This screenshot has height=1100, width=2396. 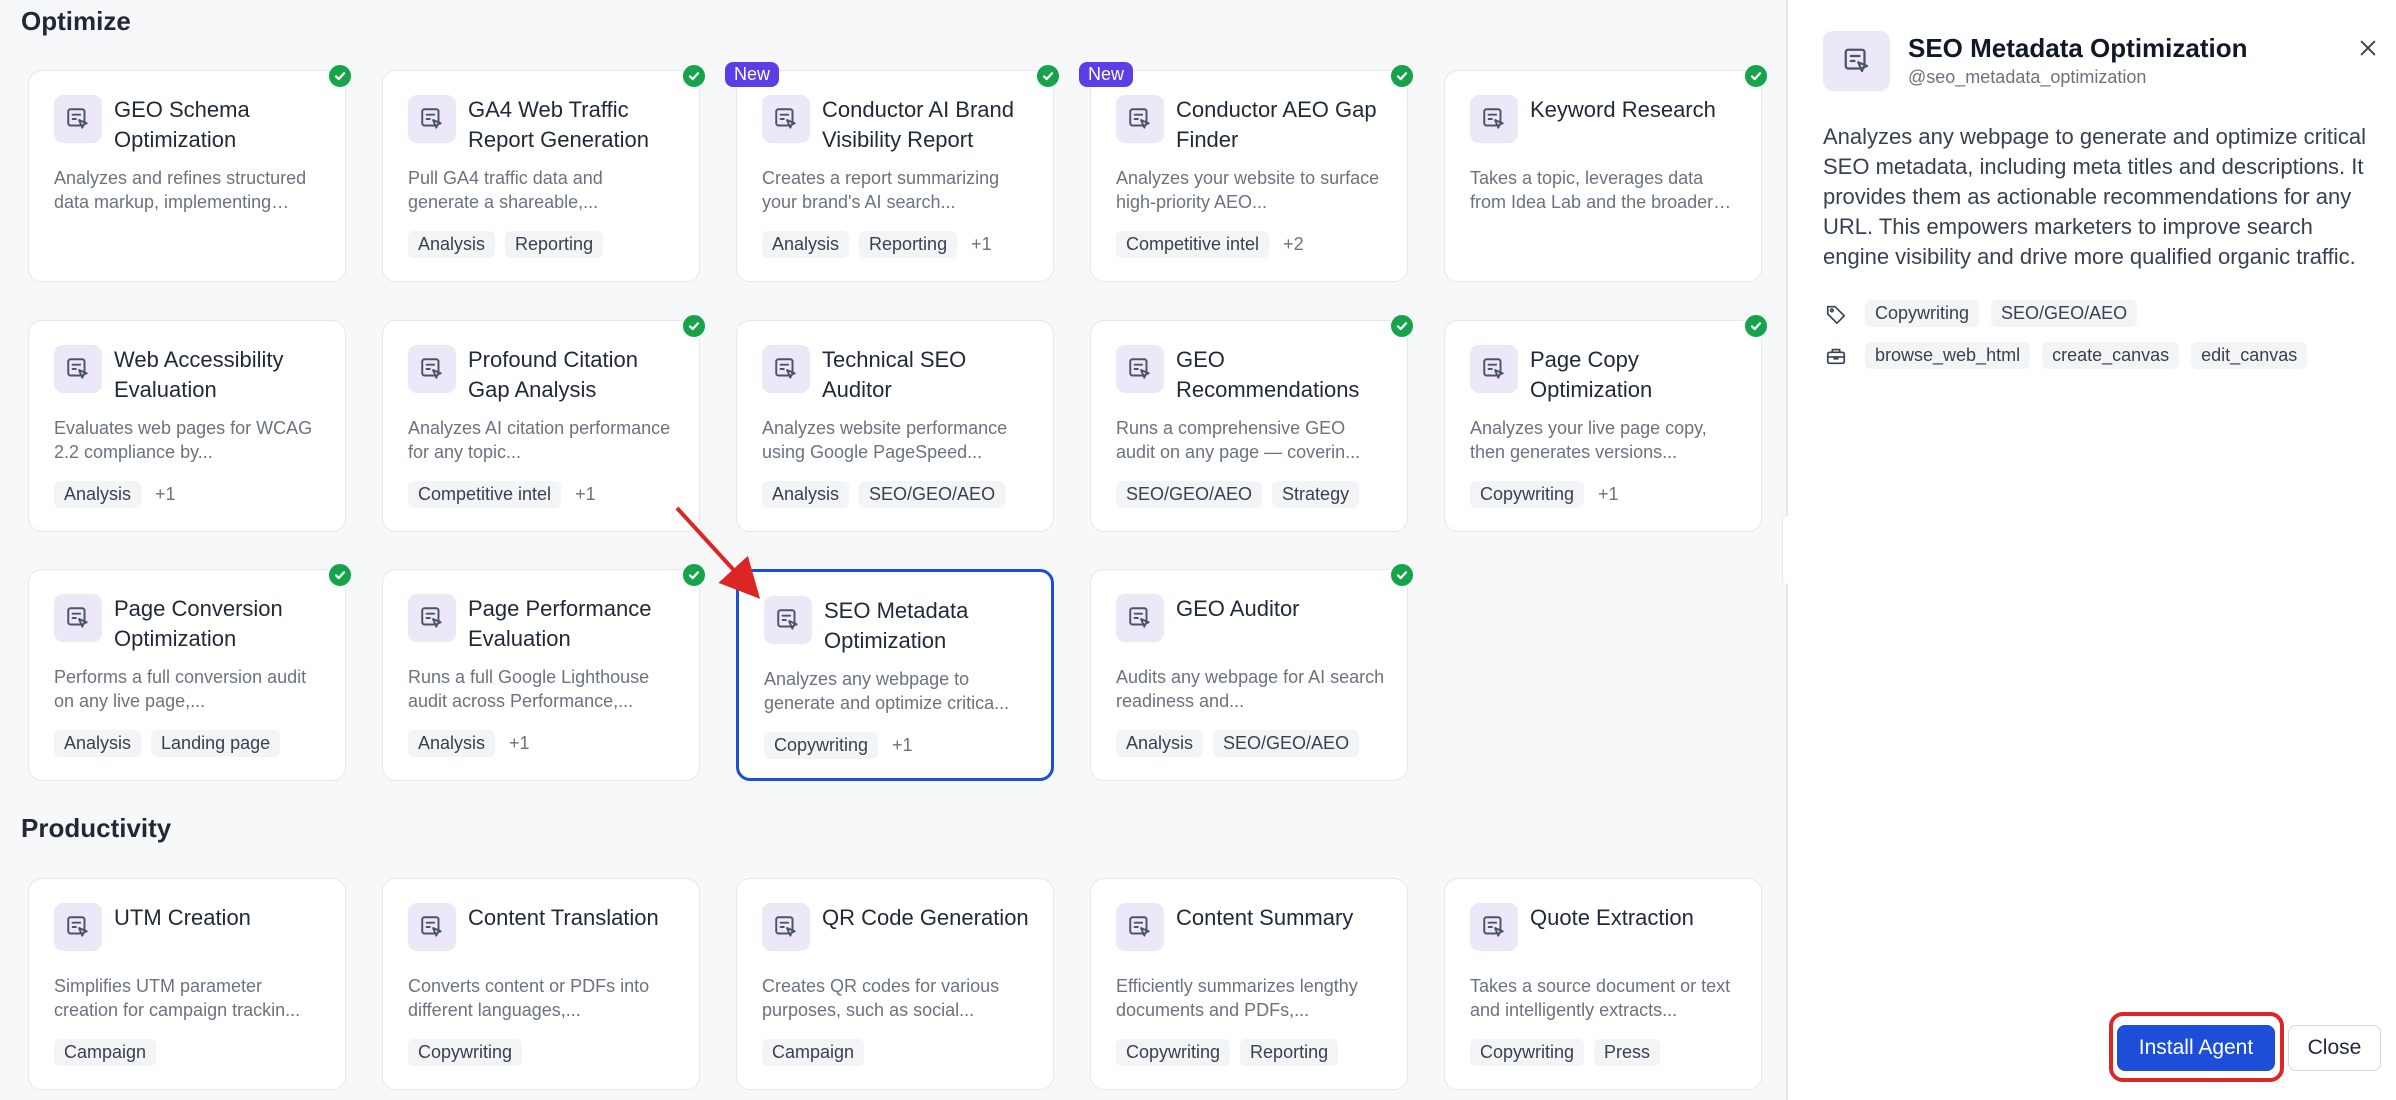 I want to click on card-tags: Copywriting, so click(x=465, y=1052).